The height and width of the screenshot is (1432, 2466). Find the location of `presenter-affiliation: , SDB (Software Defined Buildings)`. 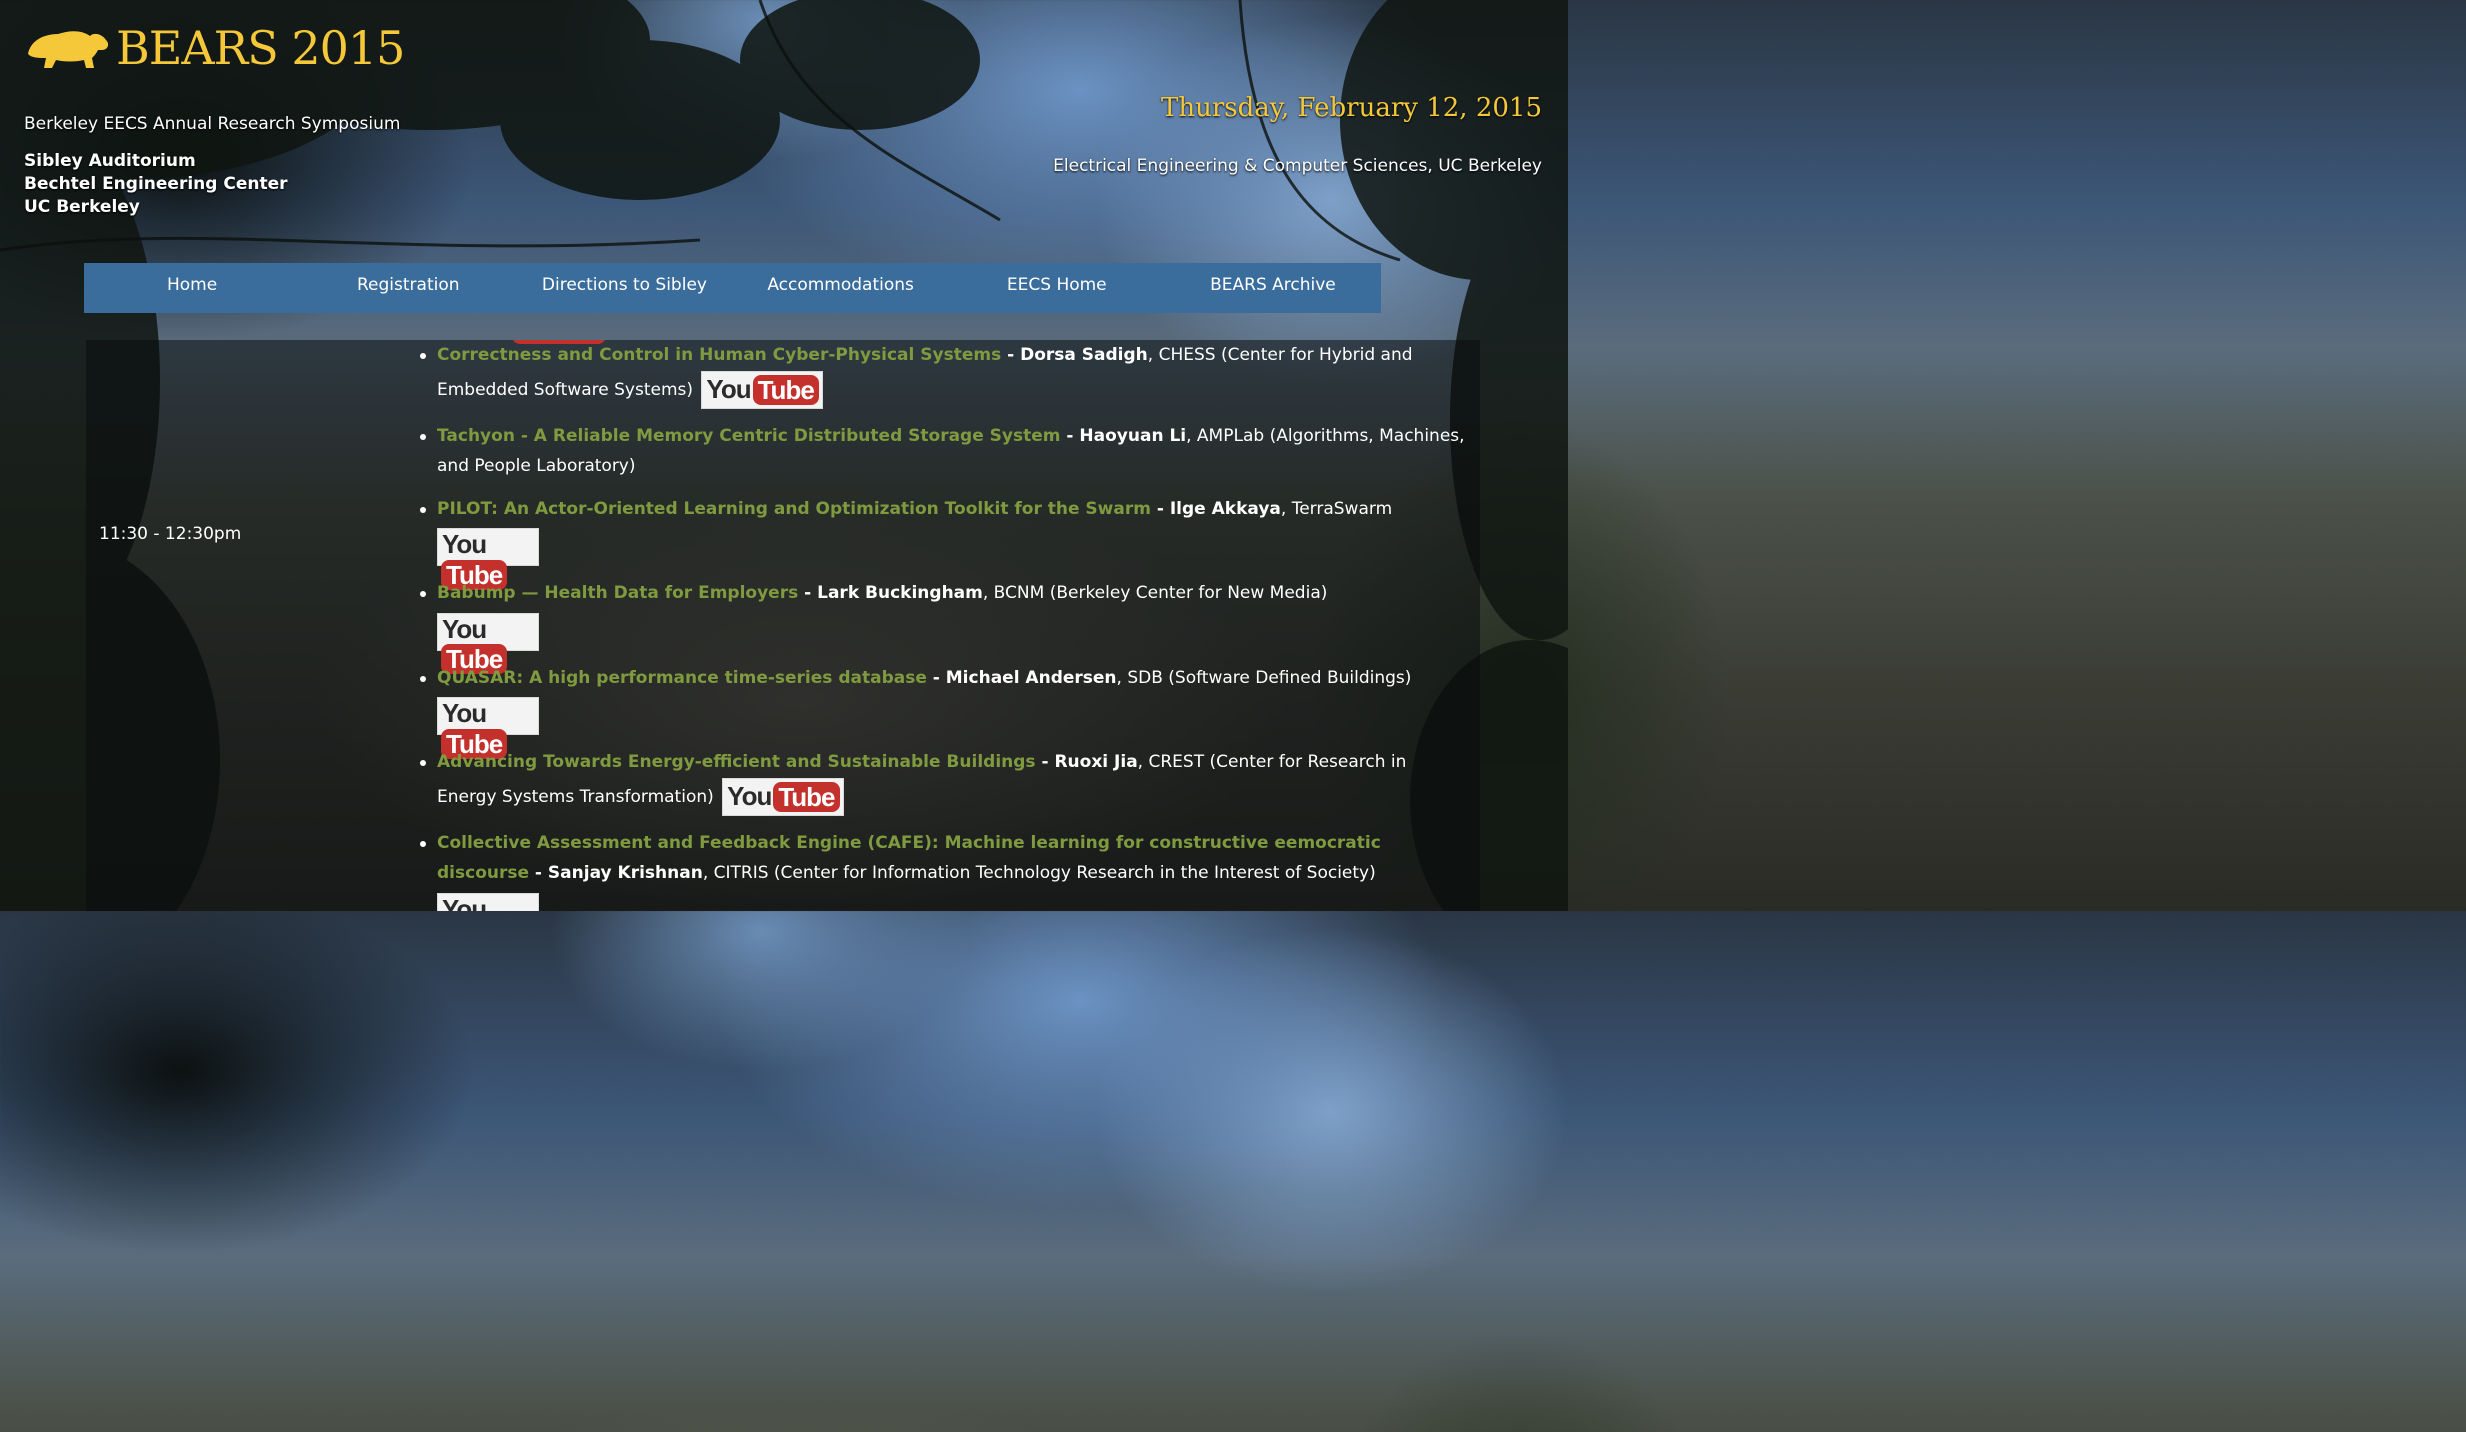

presenter-affiliation: , SDB (Software Defined Buildings) is located at coordinates (1264, 677).